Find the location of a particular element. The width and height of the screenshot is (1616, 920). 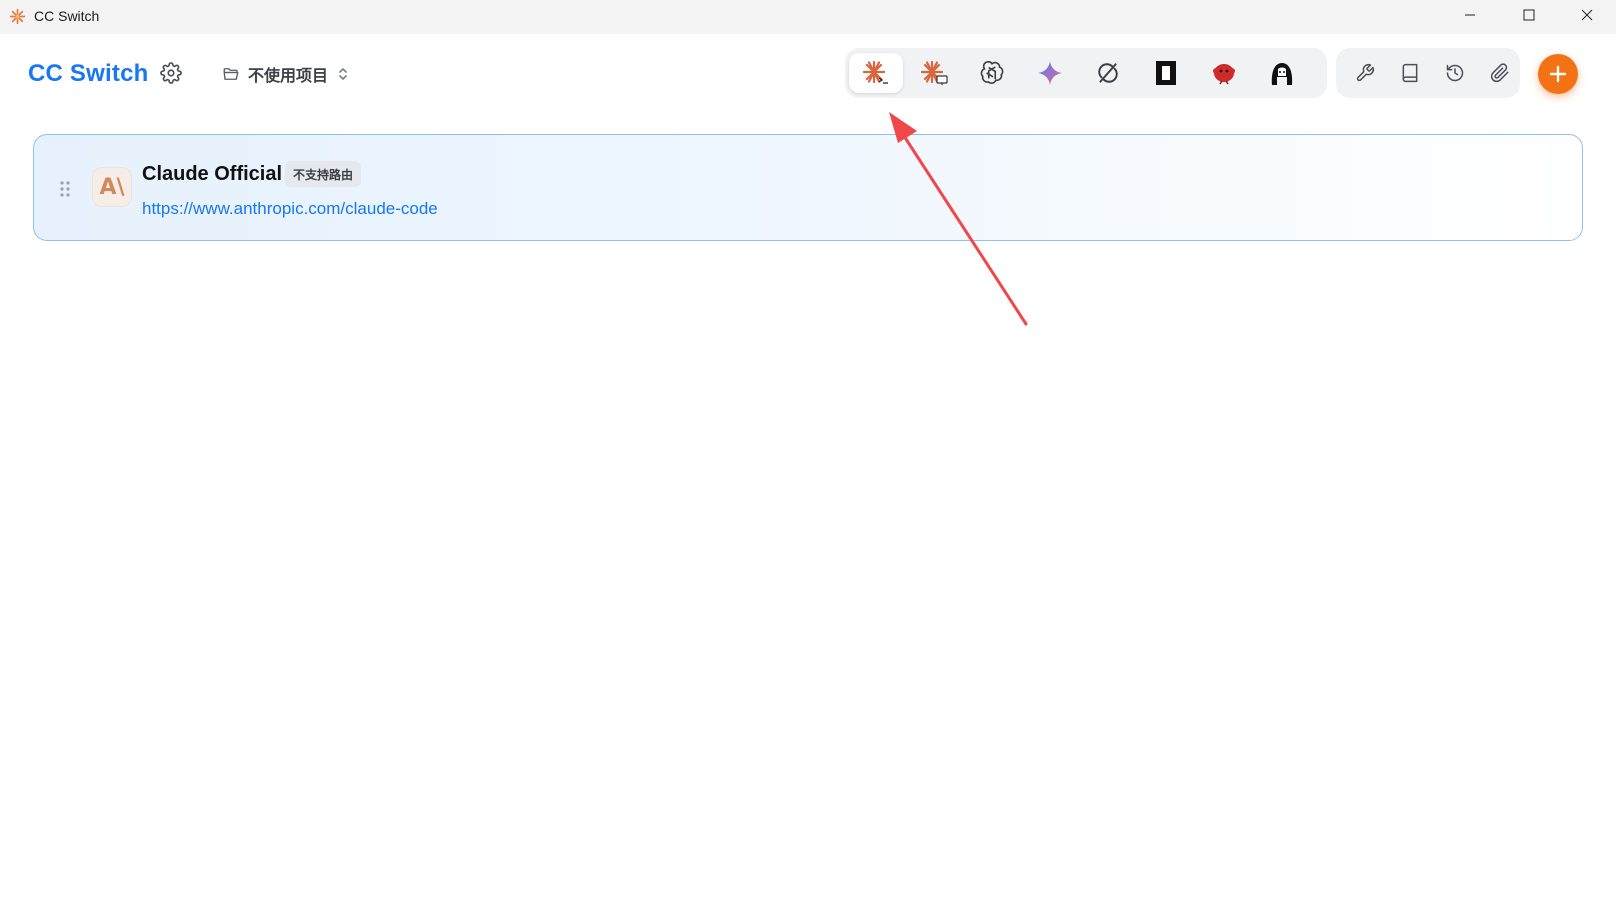

openai-icon is located at coordinates (992, 72).